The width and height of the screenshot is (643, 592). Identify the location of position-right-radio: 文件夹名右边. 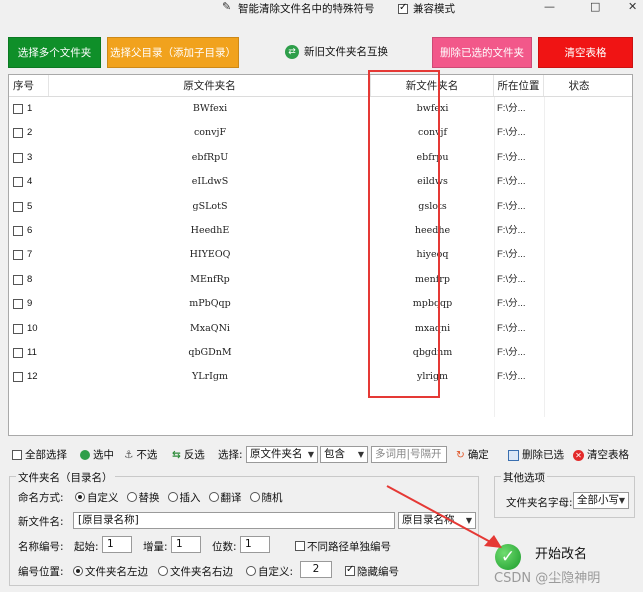
(195, 571).